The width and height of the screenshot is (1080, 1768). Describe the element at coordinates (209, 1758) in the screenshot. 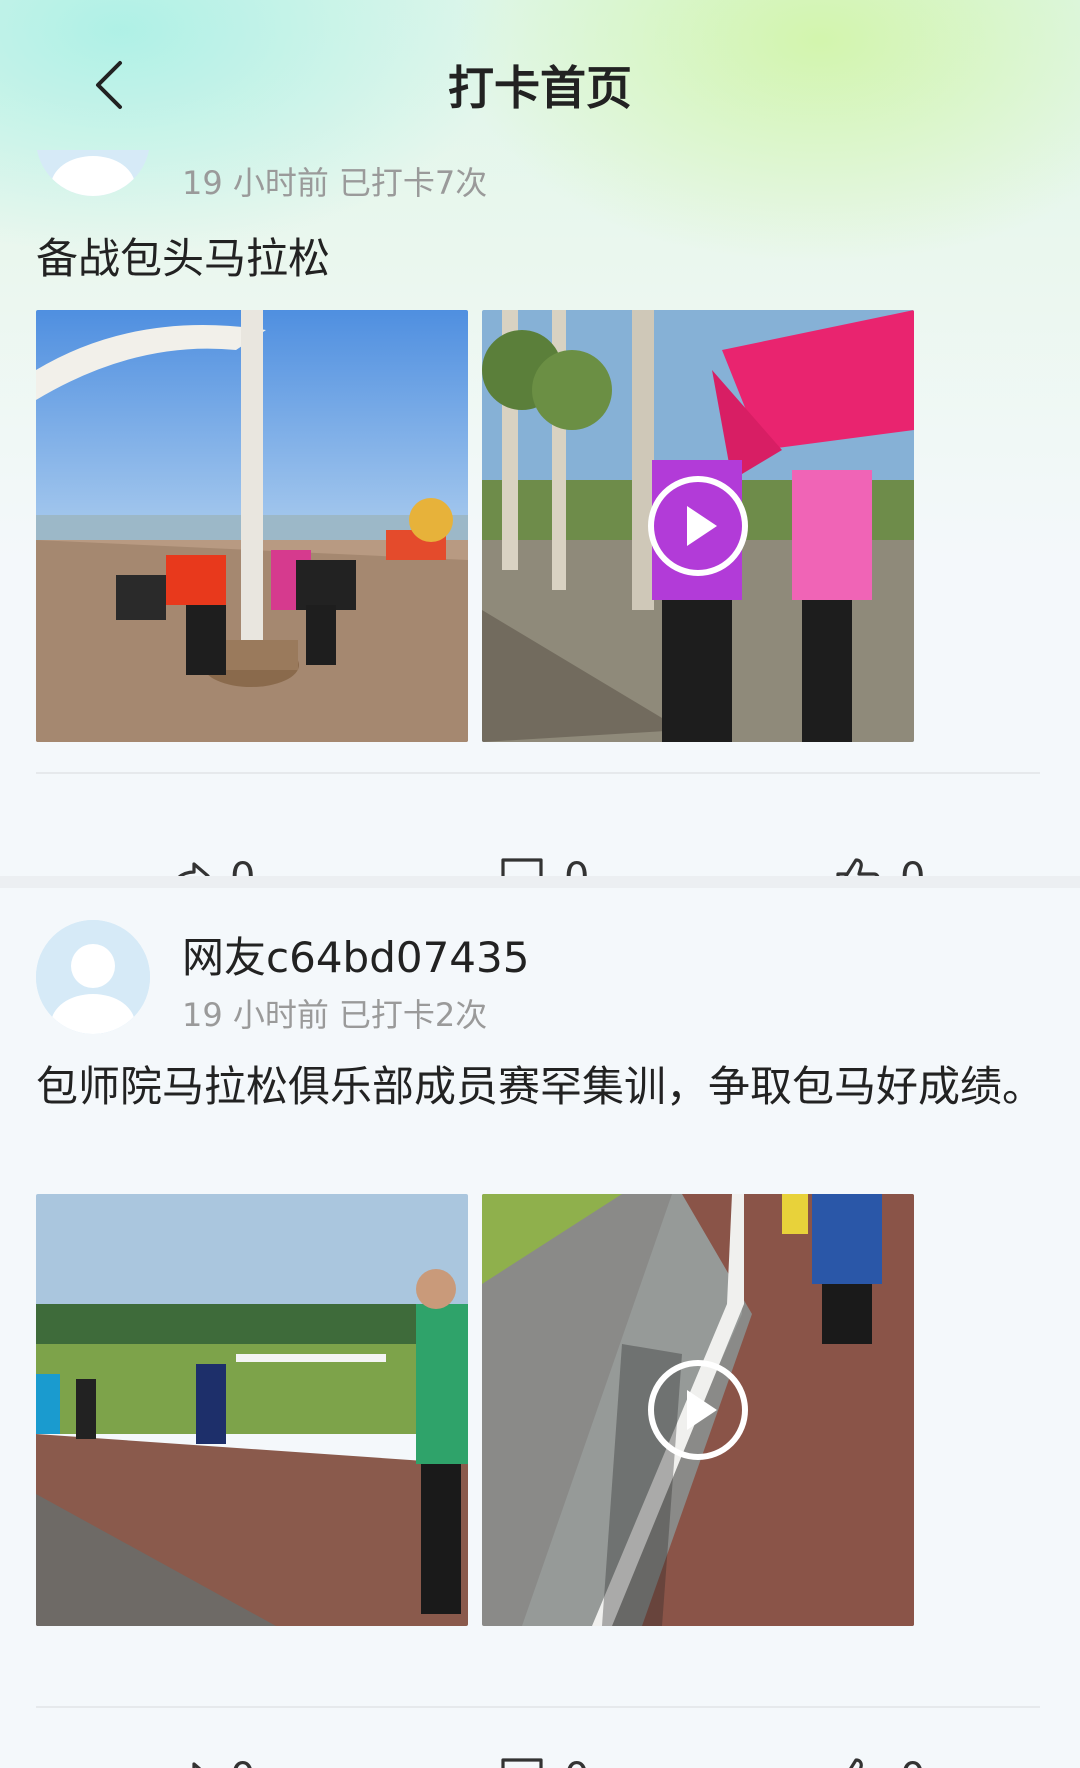

I see `share-button: 0` at that location.